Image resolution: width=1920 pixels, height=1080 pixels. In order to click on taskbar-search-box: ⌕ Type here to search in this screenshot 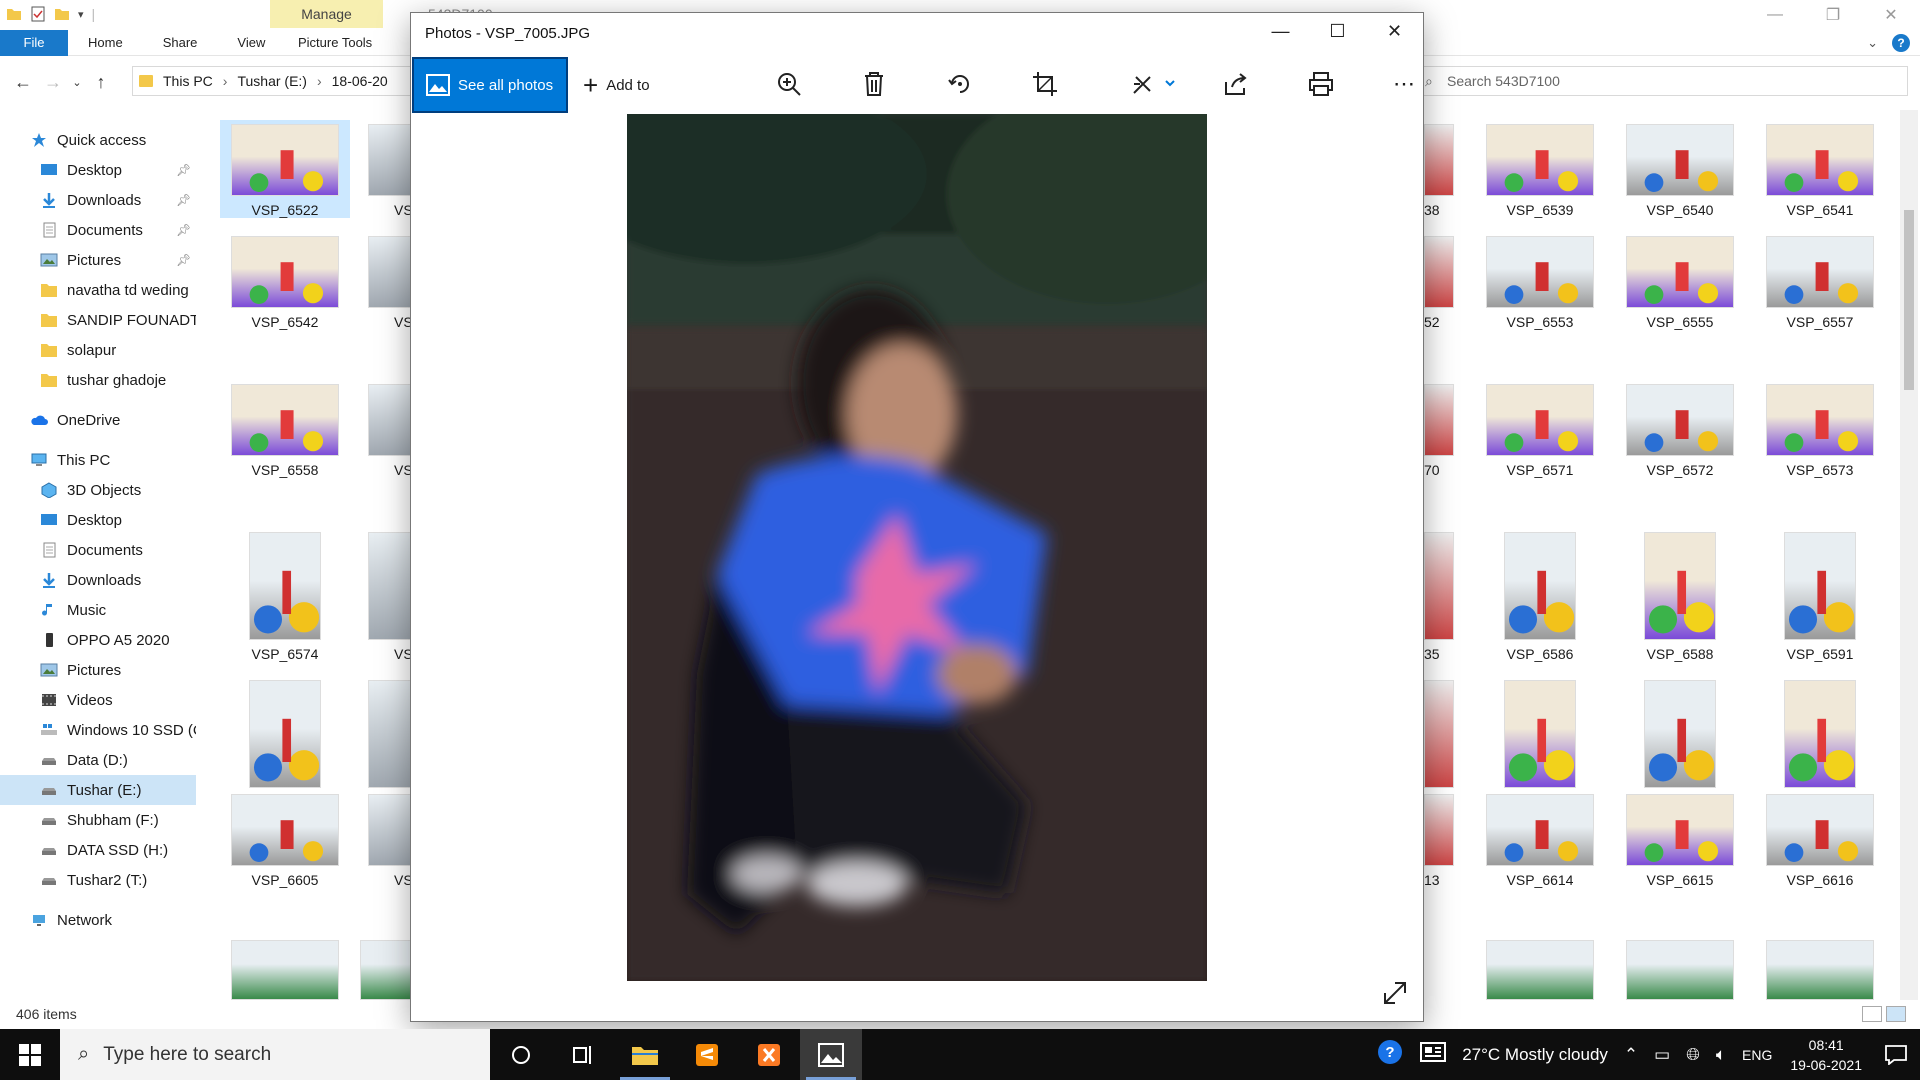, I will do `click(275, 1054)`.